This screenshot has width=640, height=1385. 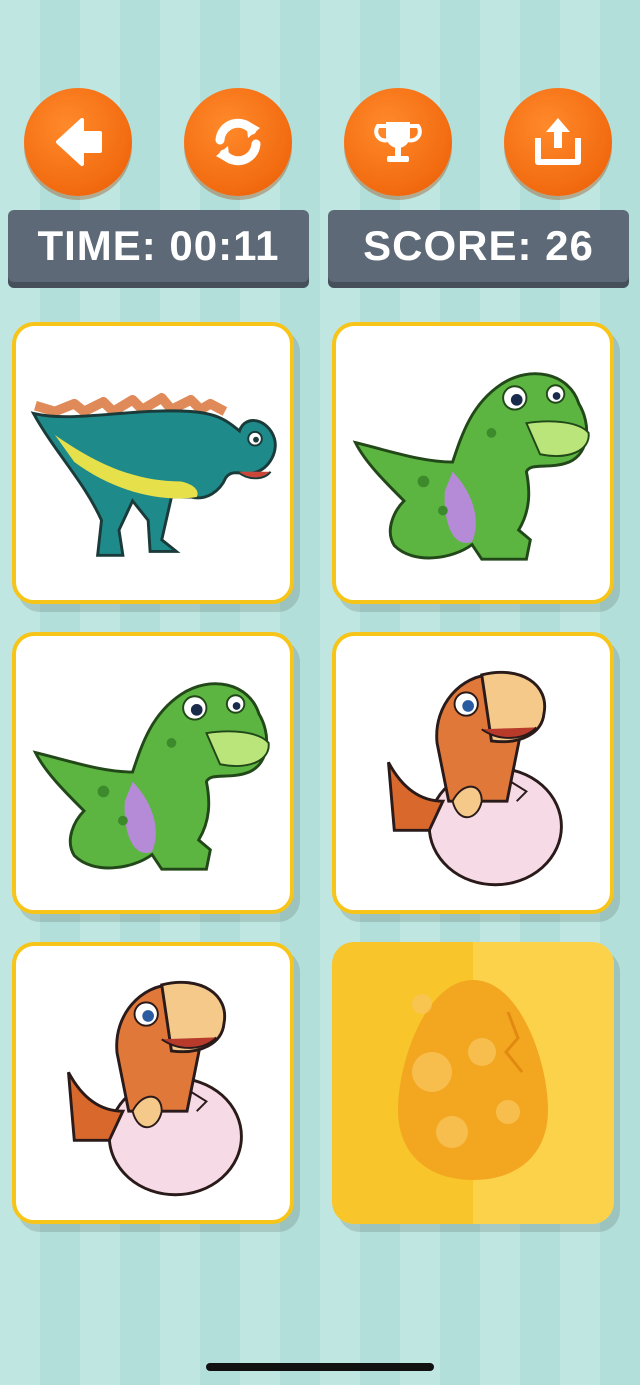 What do you see at coordinates (473, 1080) in the screenshot?
I see `egg-icon` at bounding box center [473, 1080].